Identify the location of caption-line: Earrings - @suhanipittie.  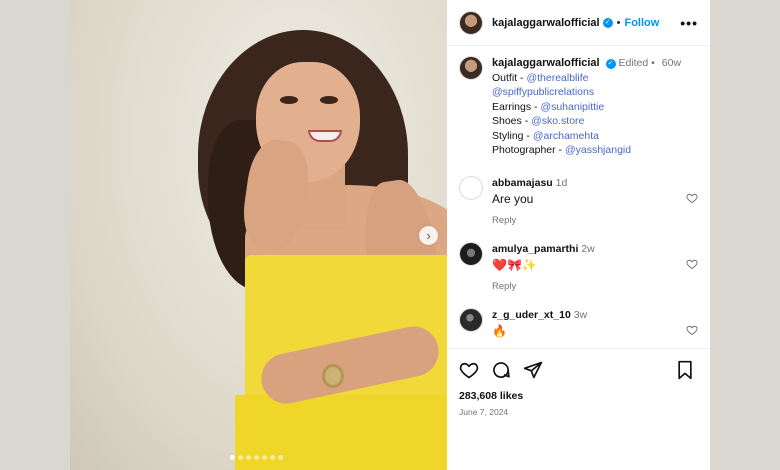
(586, 107).